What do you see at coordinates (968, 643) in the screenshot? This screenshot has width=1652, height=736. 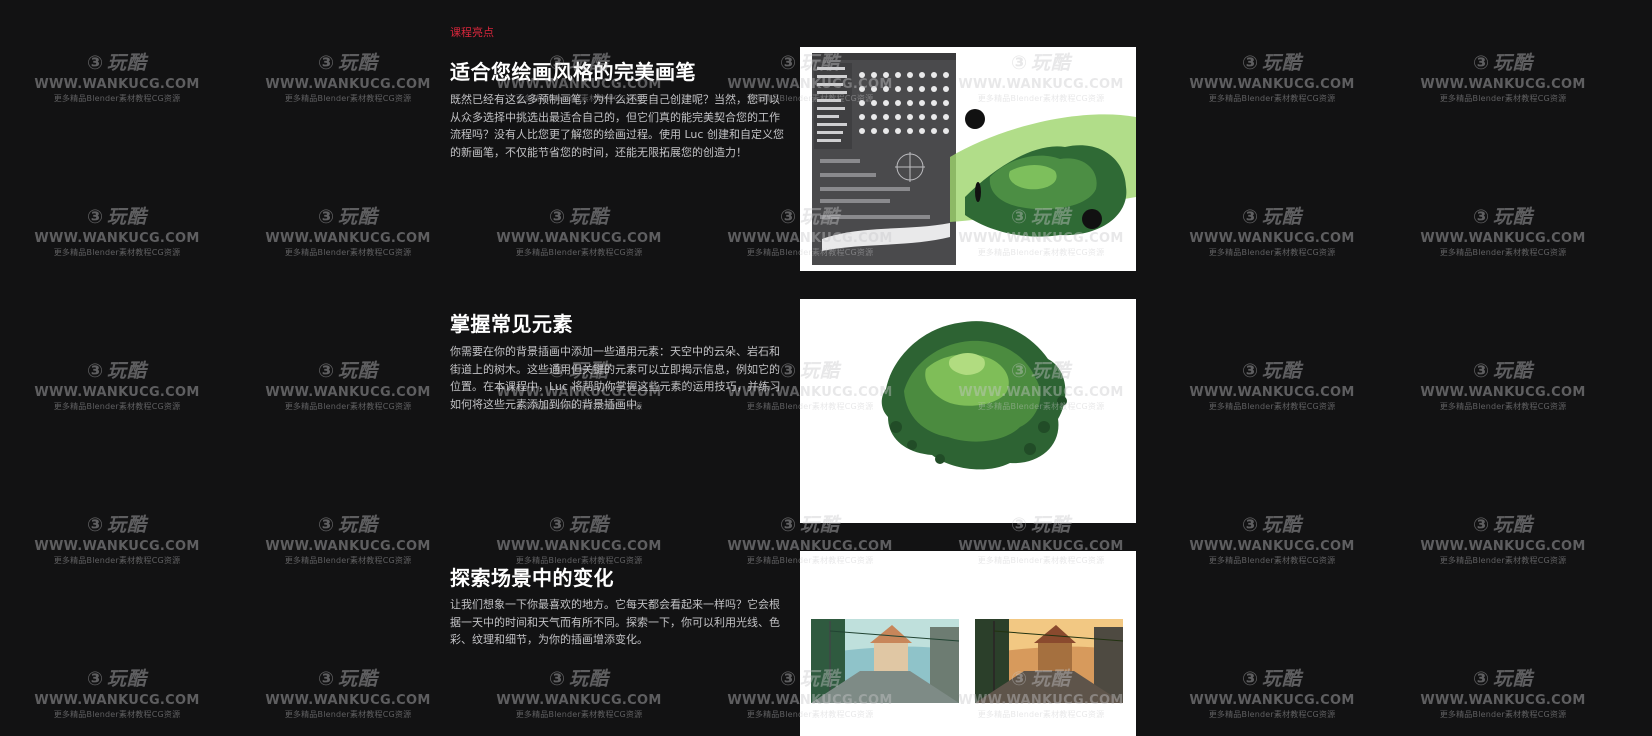 I see `street-scene-image` at bounding box center [968, 643].